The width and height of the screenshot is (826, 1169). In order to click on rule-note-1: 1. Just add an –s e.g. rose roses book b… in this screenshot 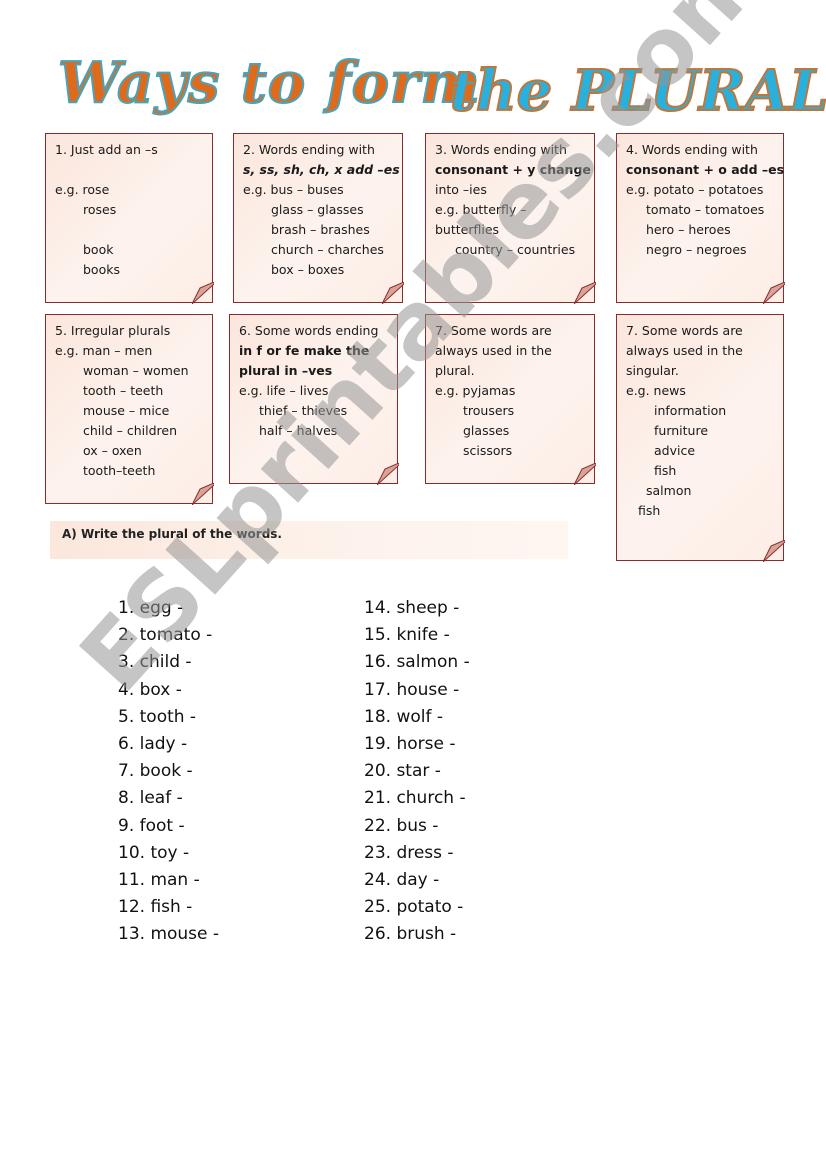, I will do `click(129, 218)`.